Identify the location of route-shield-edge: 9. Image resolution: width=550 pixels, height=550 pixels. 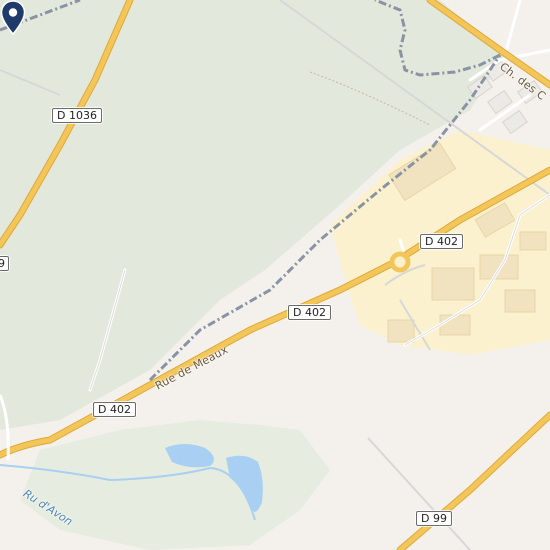
(4, 263).